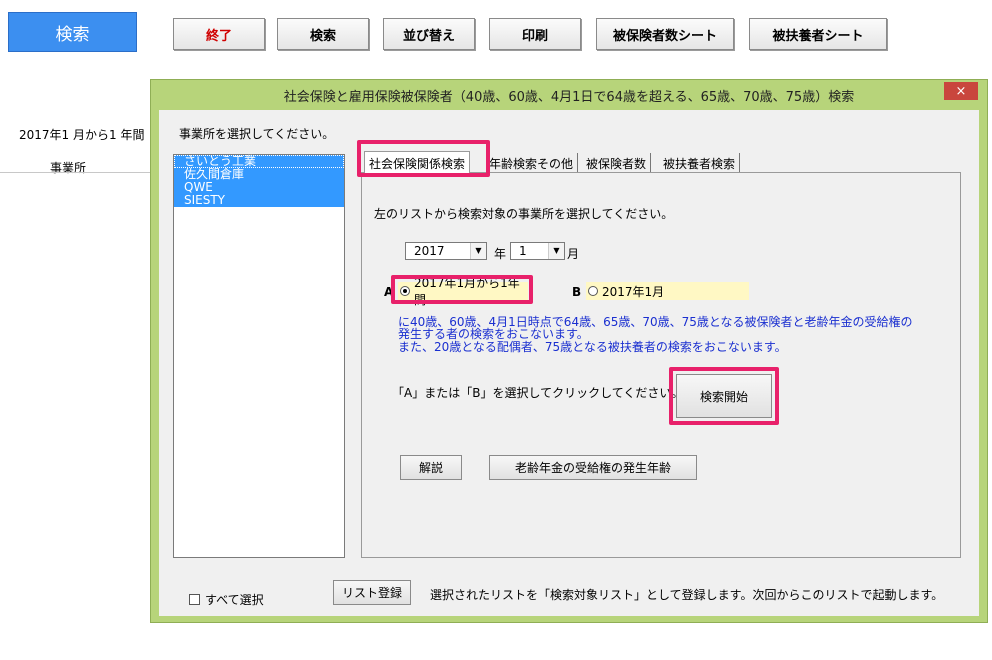 This screenshot has width=992, height=660. I want to click on option-b-text: 2017年1月, so click(633, 291).